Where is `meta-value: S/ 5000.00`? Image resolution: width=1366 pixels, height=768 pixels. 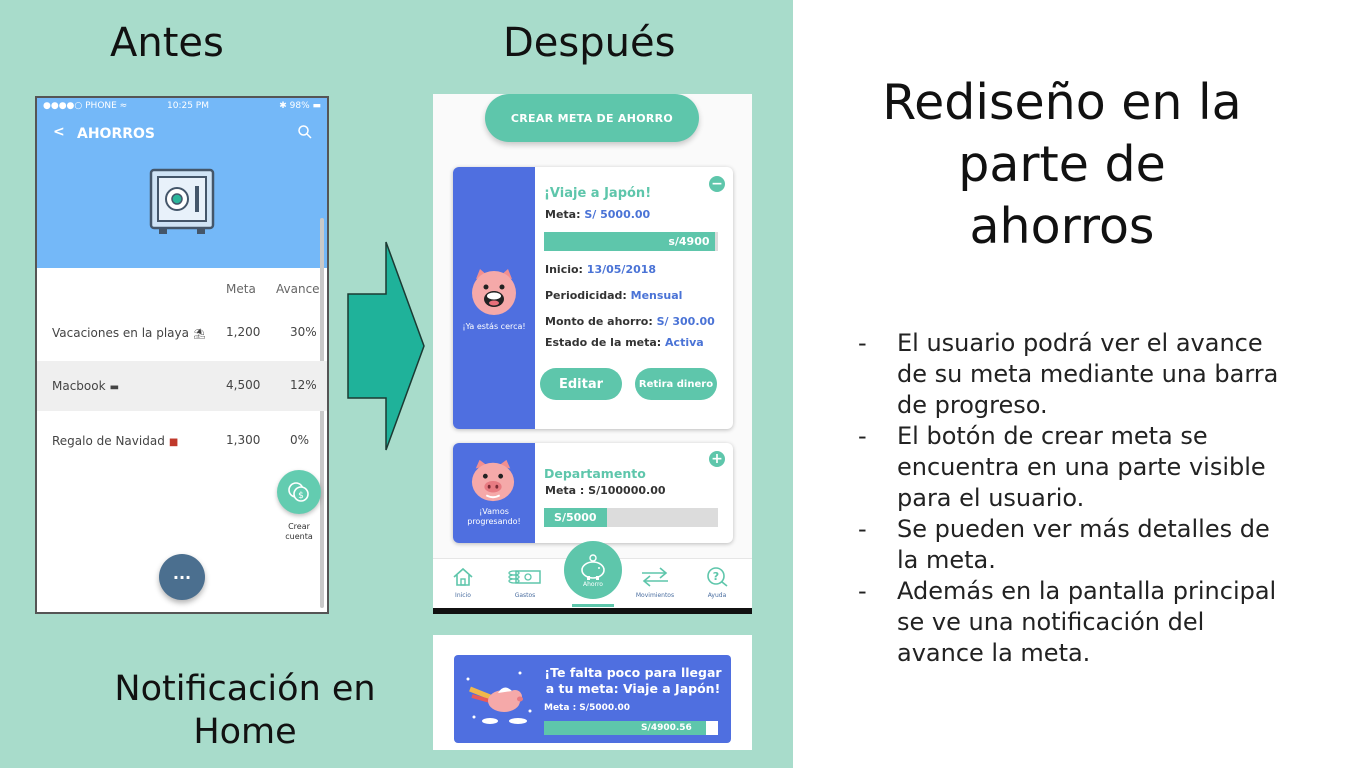 meta-value: S/ 5000.00 is located at coordinates (617, 214).